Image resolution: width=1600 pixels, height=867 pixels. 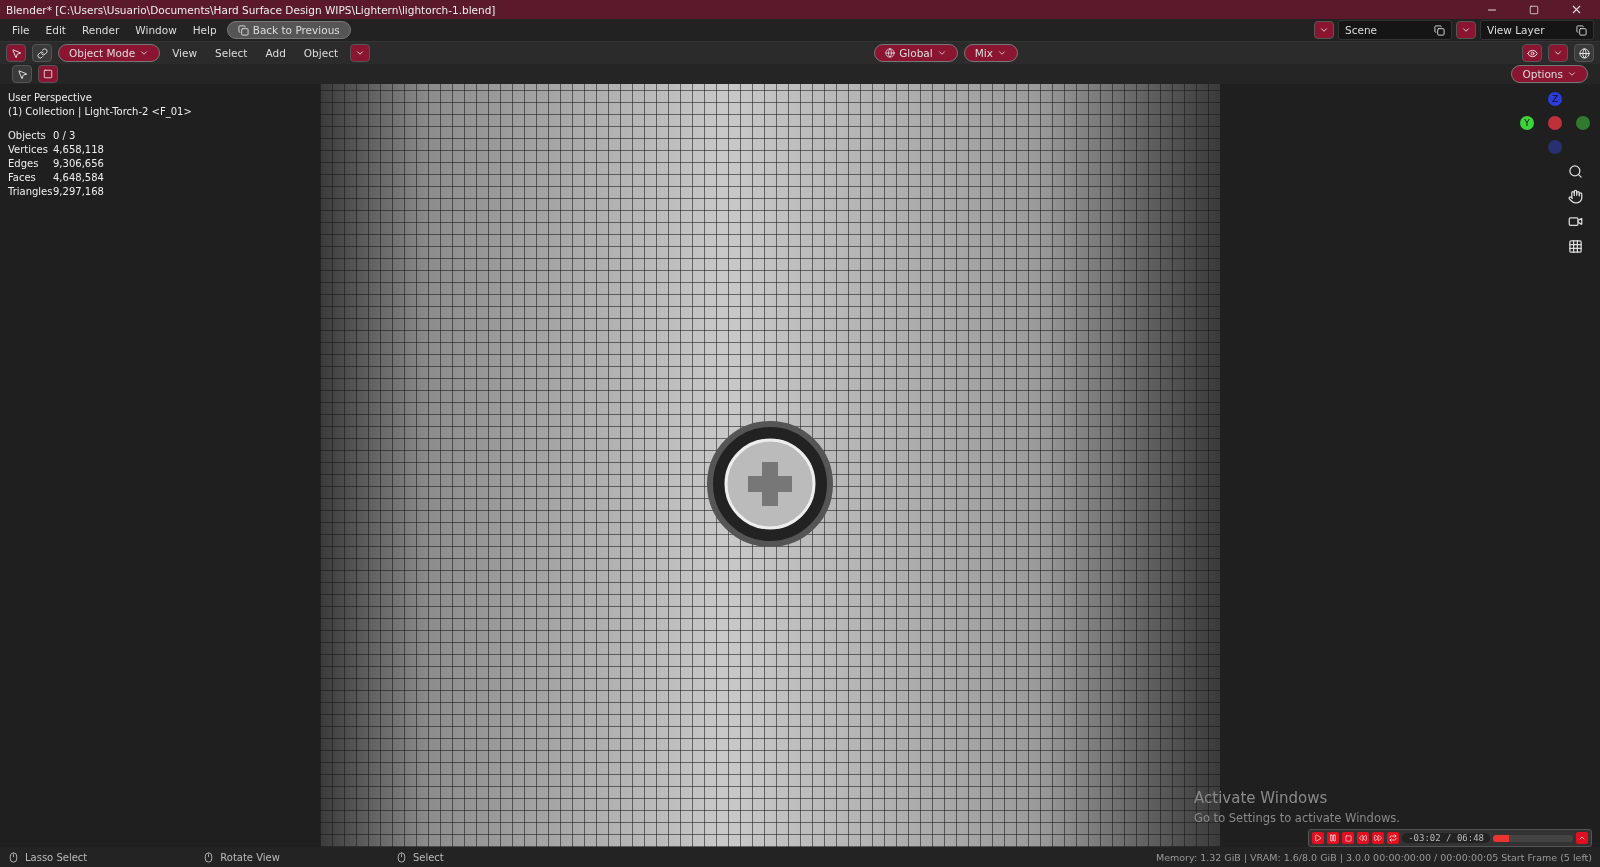 What do you see at coordinates (1583, 123) in the screenshot?
I see `negative-y-dot` at bounding box center [1583, 123].